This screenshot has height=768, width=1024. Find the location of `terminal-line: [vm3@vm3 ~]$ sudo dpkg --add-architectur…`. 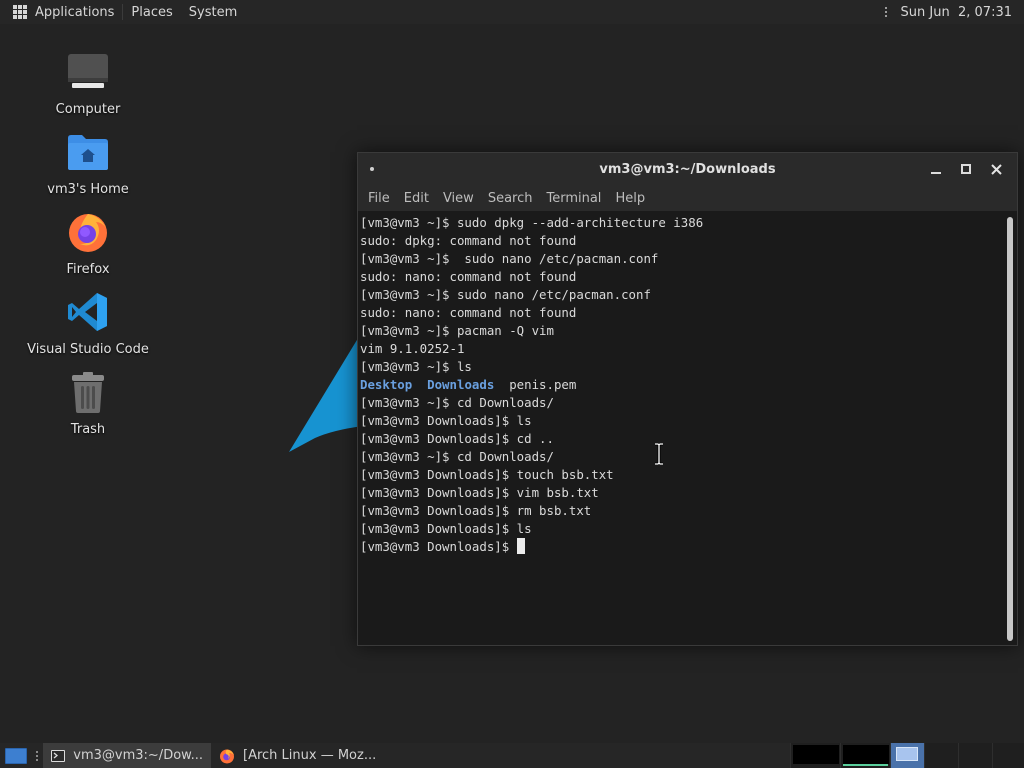

terminal-line: [vm3@vm3 ~]$ sudo dpkg --add-architectur… is located at coordinates (532, 222).